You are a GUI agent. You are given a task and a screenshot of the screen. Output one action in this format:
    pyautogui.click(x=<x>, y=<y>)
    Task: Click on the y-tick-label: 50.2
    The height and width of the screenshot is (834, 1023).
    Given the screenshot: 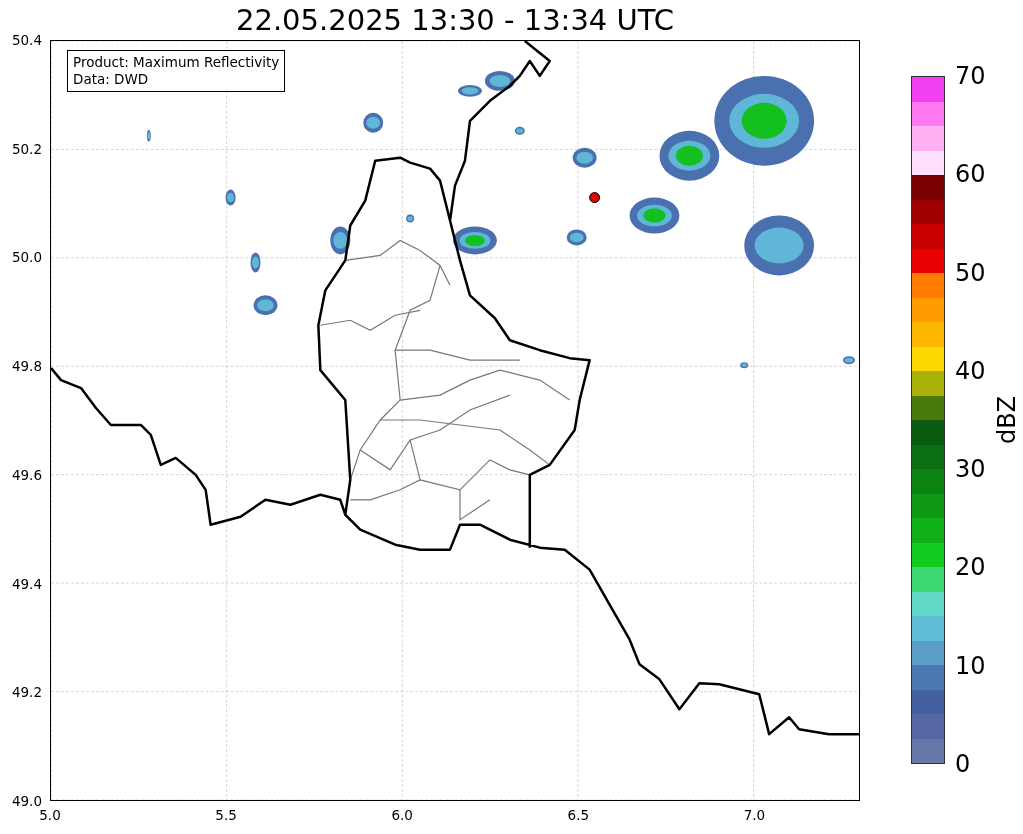 What is the action you would take?
    pyautogui.click(x=26, y=148)
    